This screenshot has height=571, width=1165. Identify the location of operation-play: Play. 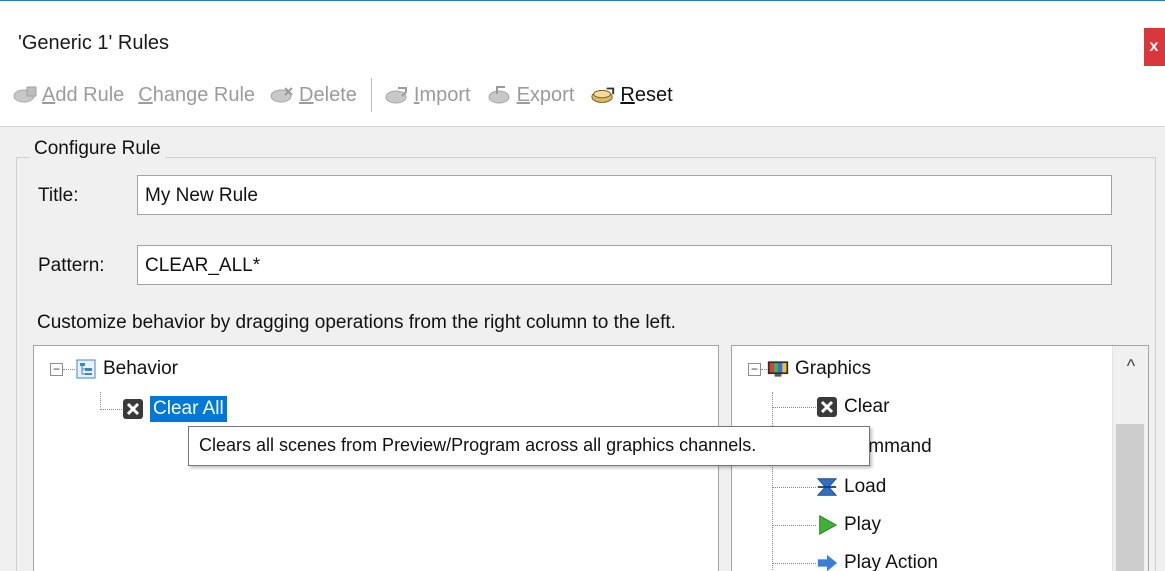
(826, 525).